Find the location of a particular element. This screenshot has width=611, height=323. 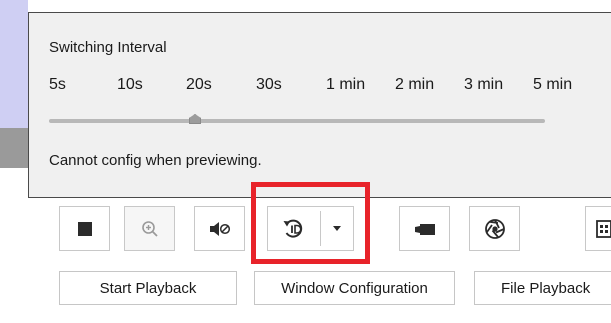

highlight-box is located at coordinates (310, 223).